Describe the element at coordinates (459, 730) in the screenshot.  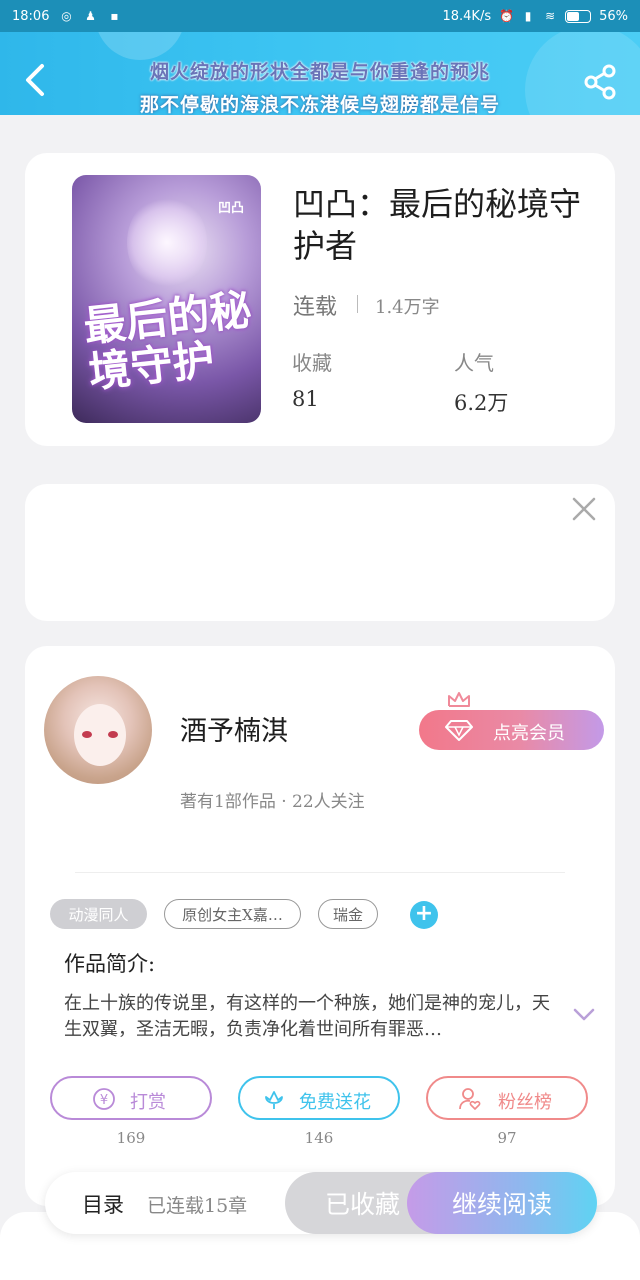
I see `diamond-icon` at that location.